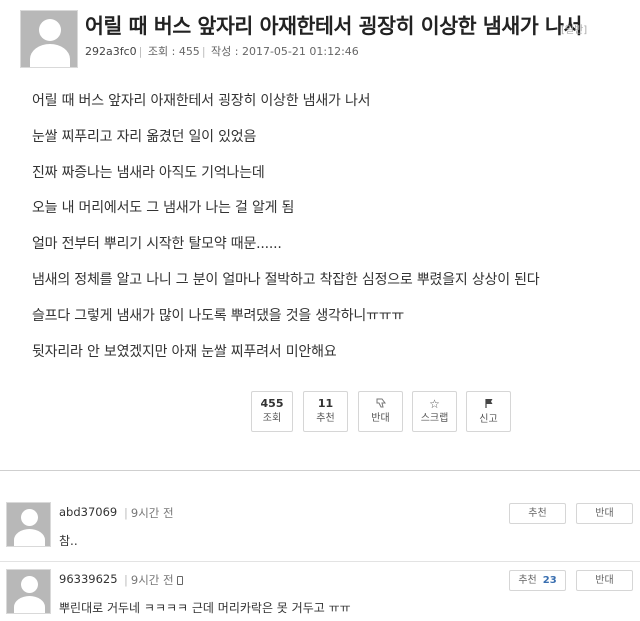 This screenshot has width=640, height=621. What do you see at coordinates (88, 579) in the screenshot?
I see `comment-author: 96339625` at bounding box center [88, 579].